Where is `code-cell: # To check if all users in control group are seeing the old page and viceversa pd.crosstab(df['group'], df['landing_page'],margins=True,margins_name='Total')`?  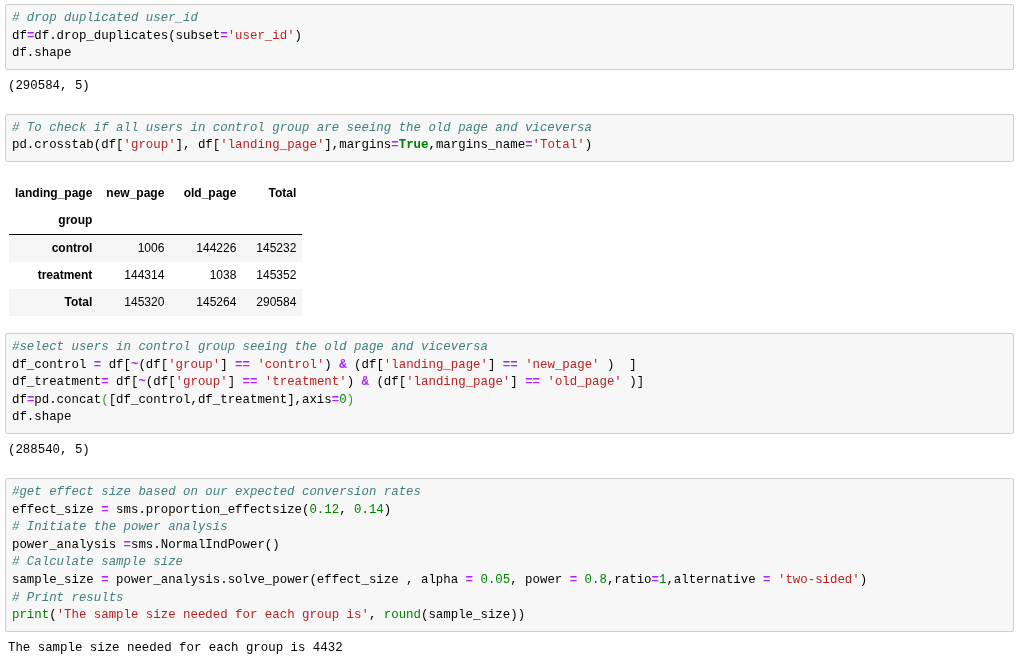
code-cell: # To check if all users in control group are seeing the old page and viceversa pd.crosstab(df['group'], df['landing_page'],margins=True,margins_name='Total') is located at coordinates (509, 137).